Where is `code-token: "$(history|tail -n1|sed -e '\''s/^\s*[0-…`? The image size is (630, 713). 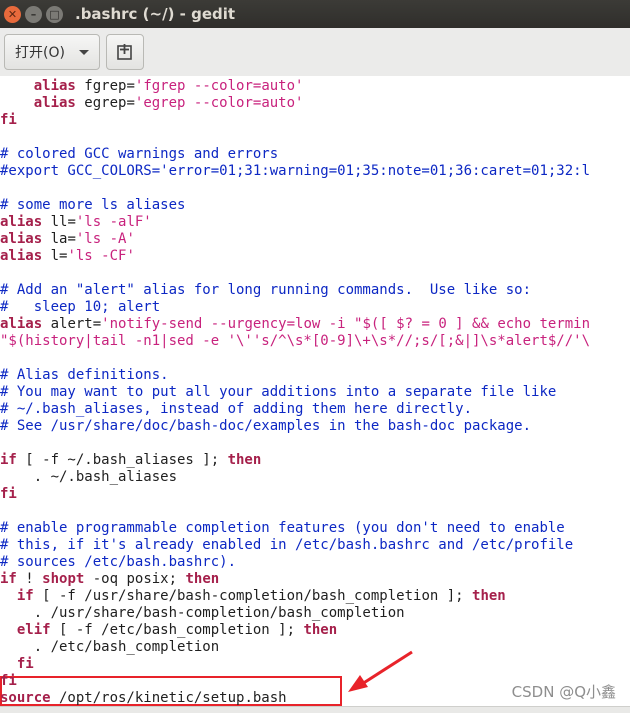
code-token: "$(history|tail -n1|sed -e '\''s/^\s*[0-… is located at coordinates (295, 341).